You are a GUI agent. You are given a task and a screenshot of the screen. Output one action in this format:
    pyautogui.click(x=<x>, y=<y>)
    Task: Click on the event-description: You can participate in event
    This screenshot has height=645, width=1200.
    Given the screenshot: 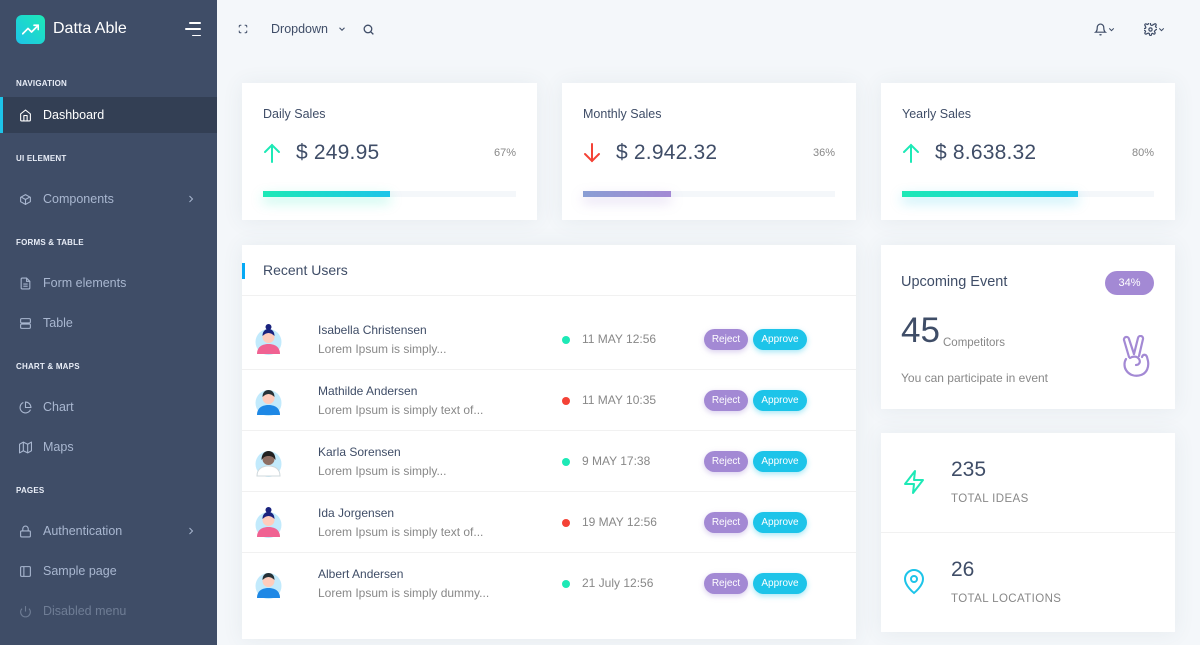 What is the action you would take?
    pyautogui.click(x=974, y=378)
    